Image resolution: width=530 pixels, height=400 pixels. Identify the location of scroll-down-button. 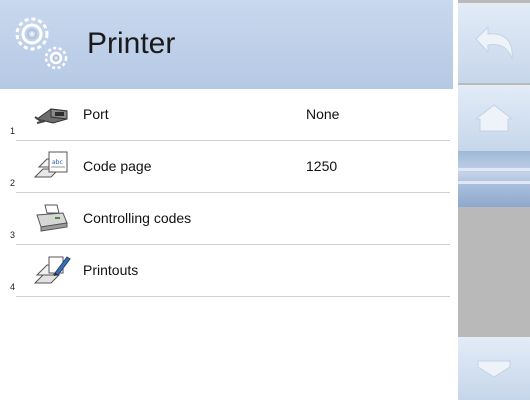
(494, 368).